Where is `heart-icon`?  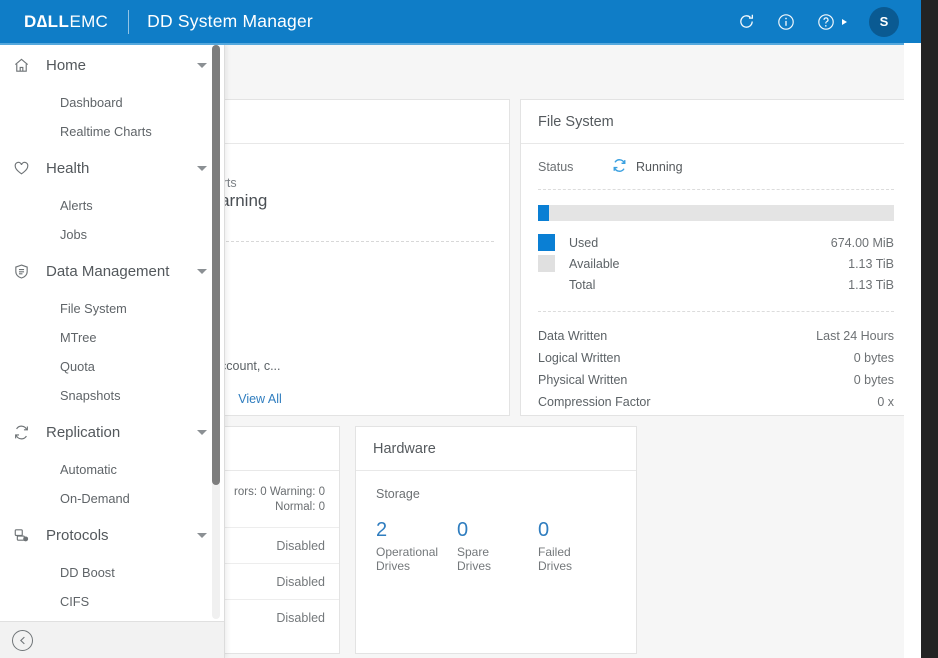 heart-icon is located at coordinates (21, 168).